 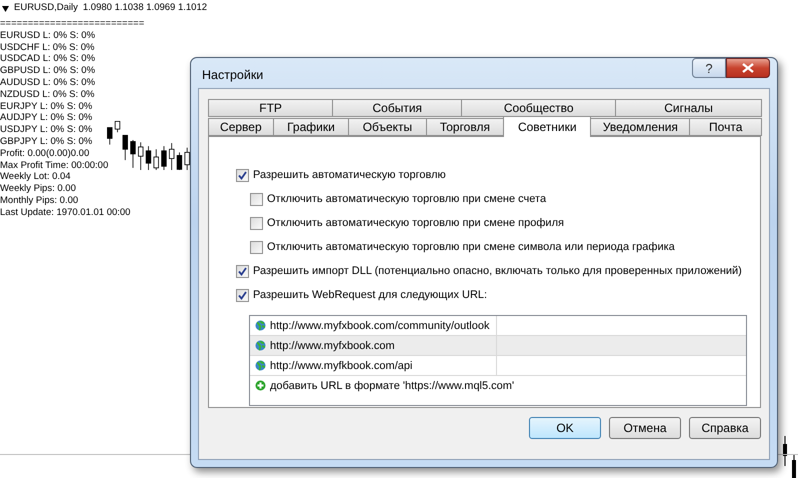 I want to click on info-line: USDJPY L: 0% S: 0%, so click(x=46, y=130).